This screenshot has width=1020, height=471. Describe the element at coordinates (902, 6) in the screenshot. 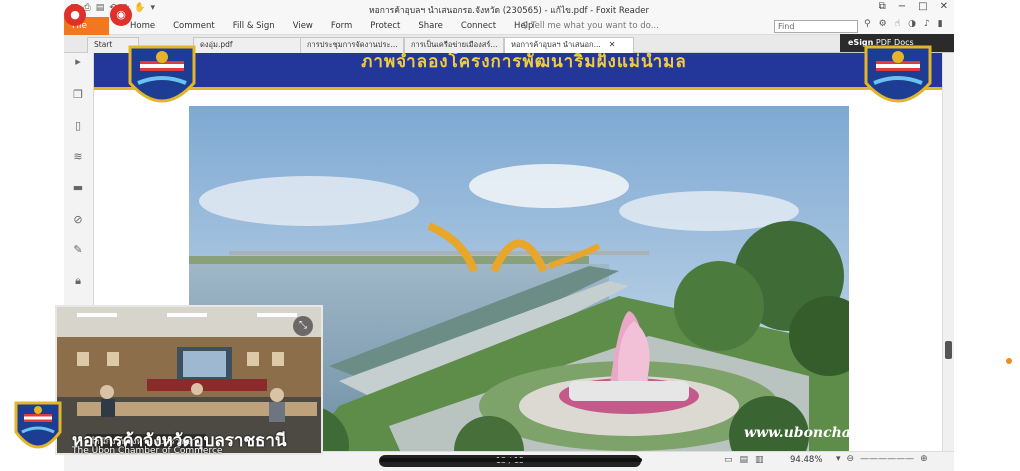

I see `minimize-button: −` at that location.